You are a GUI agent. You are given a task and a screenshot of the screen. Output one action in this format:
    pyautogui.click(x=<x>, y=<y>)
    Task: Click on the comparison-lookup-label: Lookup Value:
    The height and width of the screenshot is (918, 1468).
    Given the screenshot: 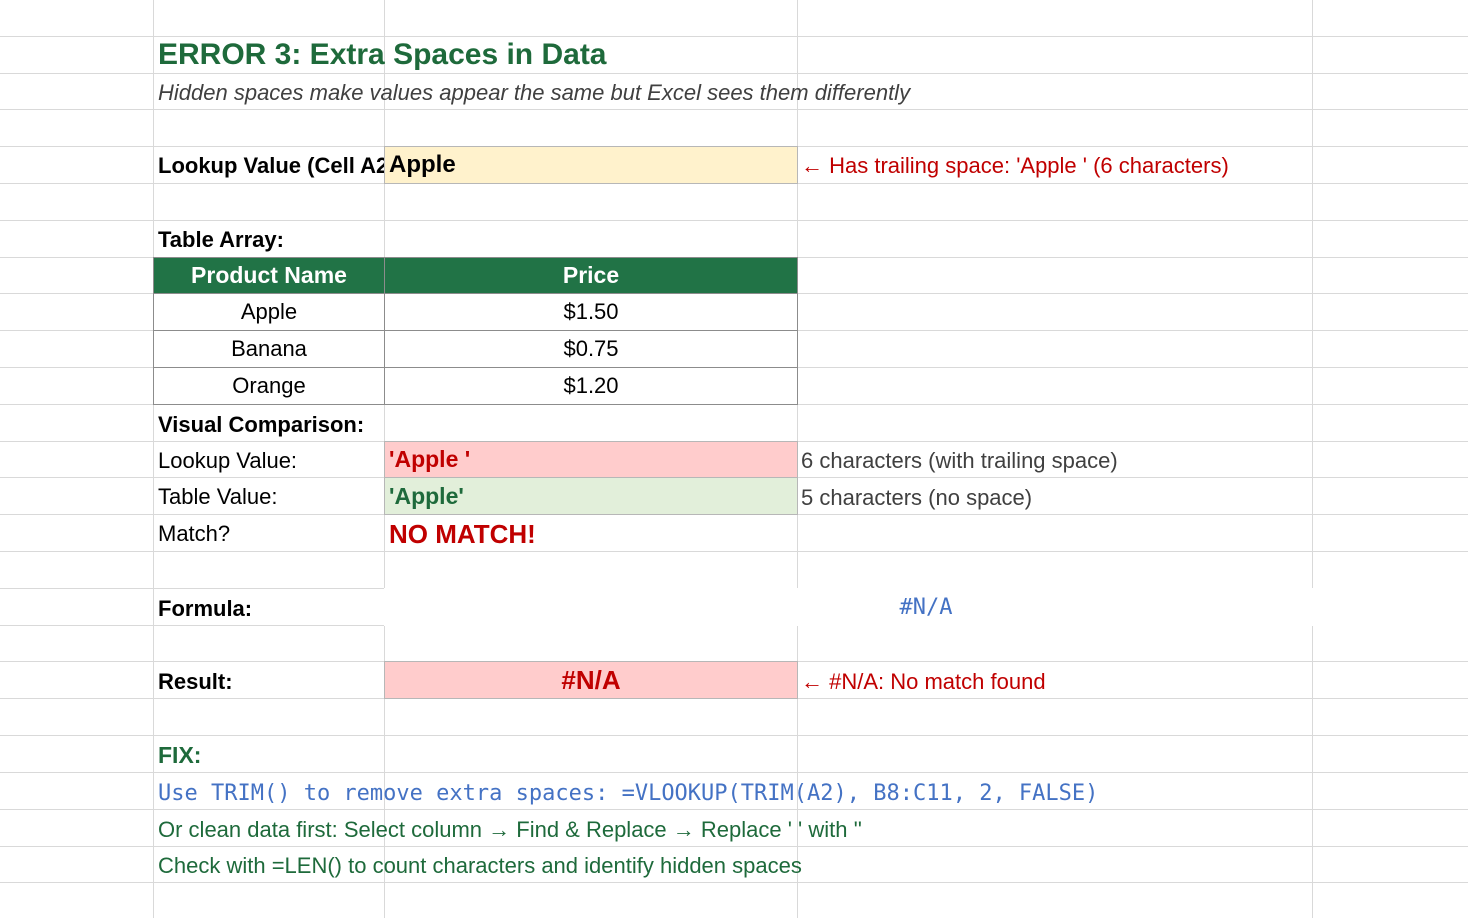 What is the action you would take?
    pyautogui.click(x=228, y=460)
    